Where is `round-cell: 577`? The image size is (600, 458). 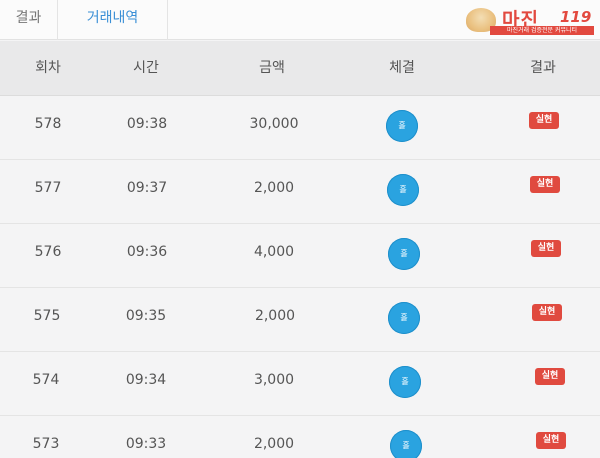
round-cell: 577 is located at coordinates (48, 188).